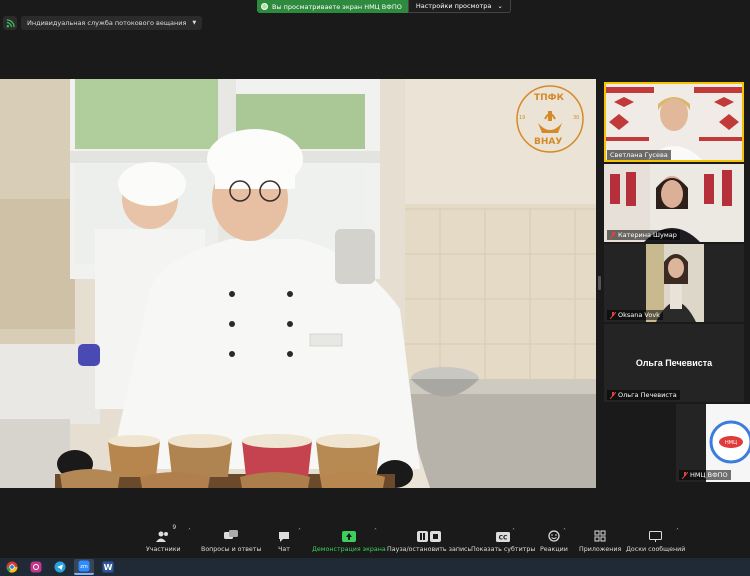 The image size is (750, 576). Describe the element at coordinates (513, 531) in the screenshot. I see `subtitles-caret-icon: ˄` at that location.